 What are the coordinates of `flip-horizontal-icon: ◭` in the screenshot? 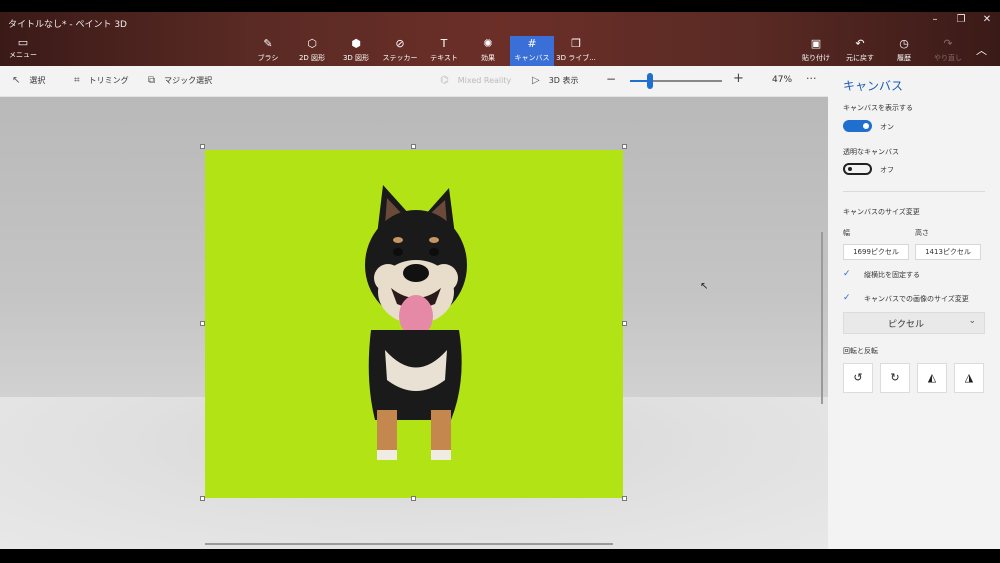 It's located at (932, 377).